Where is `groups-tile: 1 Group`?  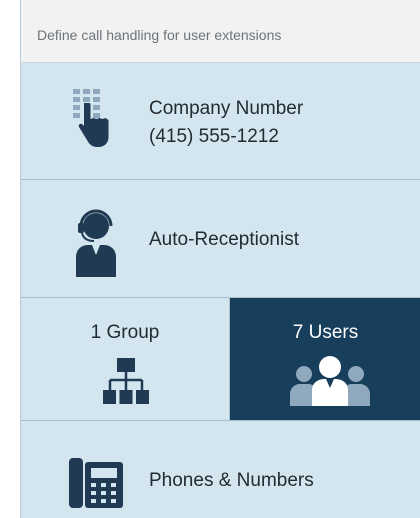 groups-tile: 1 Group is located at coordinates (125, 359).